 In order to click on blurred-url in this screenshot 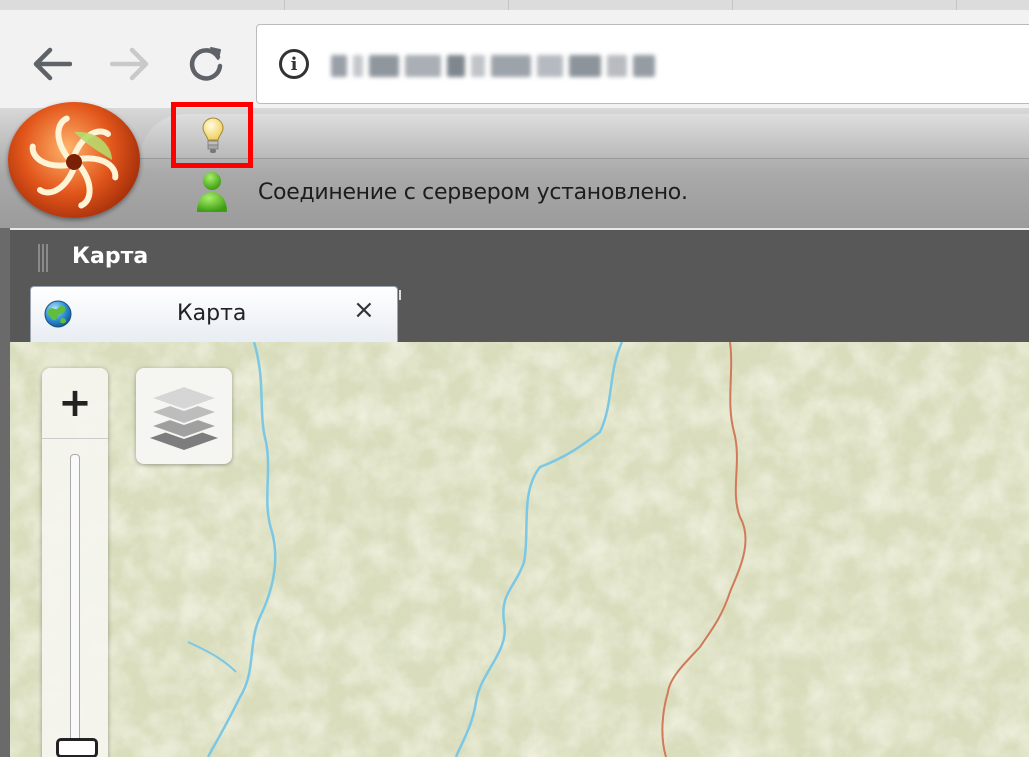, I will do `click(493, 66)`.